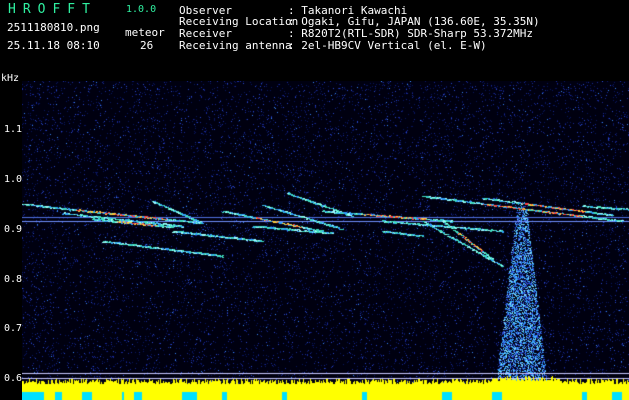 This screenshot has height=400, width=629. I want to click on app-version: 1.0.0, so click(141, 9).